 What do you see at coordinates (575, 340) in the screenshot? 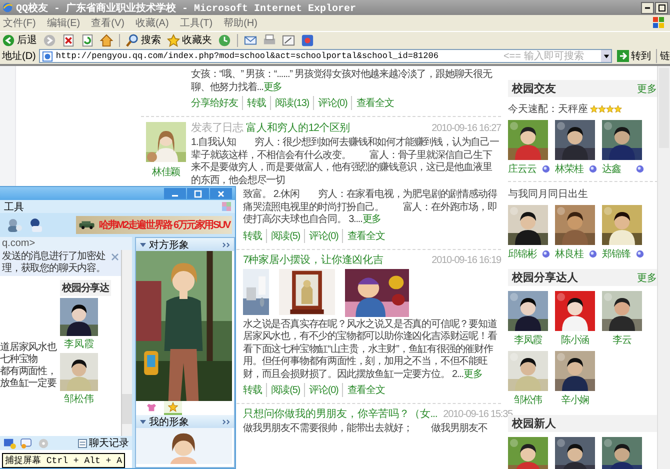
I see `person-name: 陈小涵` at bounding box center [575, 340].